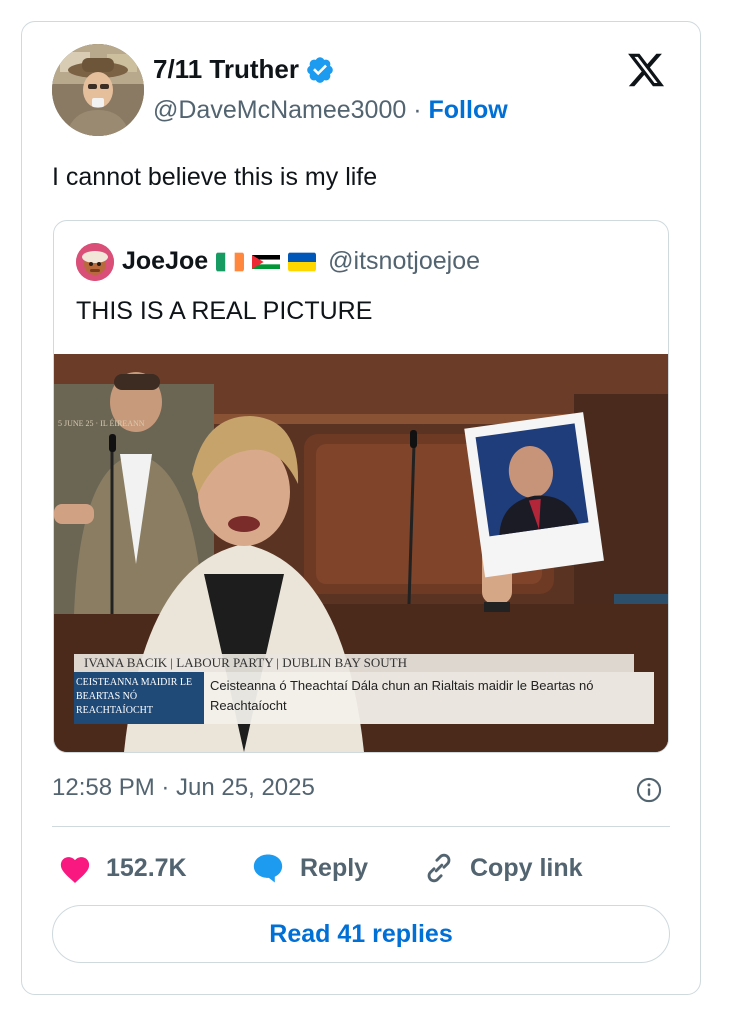 The width and height of the screenshot is (732, 1018). What do you see at coordinates (646, 70) in the screenshot?
I see `x-logo-icon` at bounding box center [646, 70].